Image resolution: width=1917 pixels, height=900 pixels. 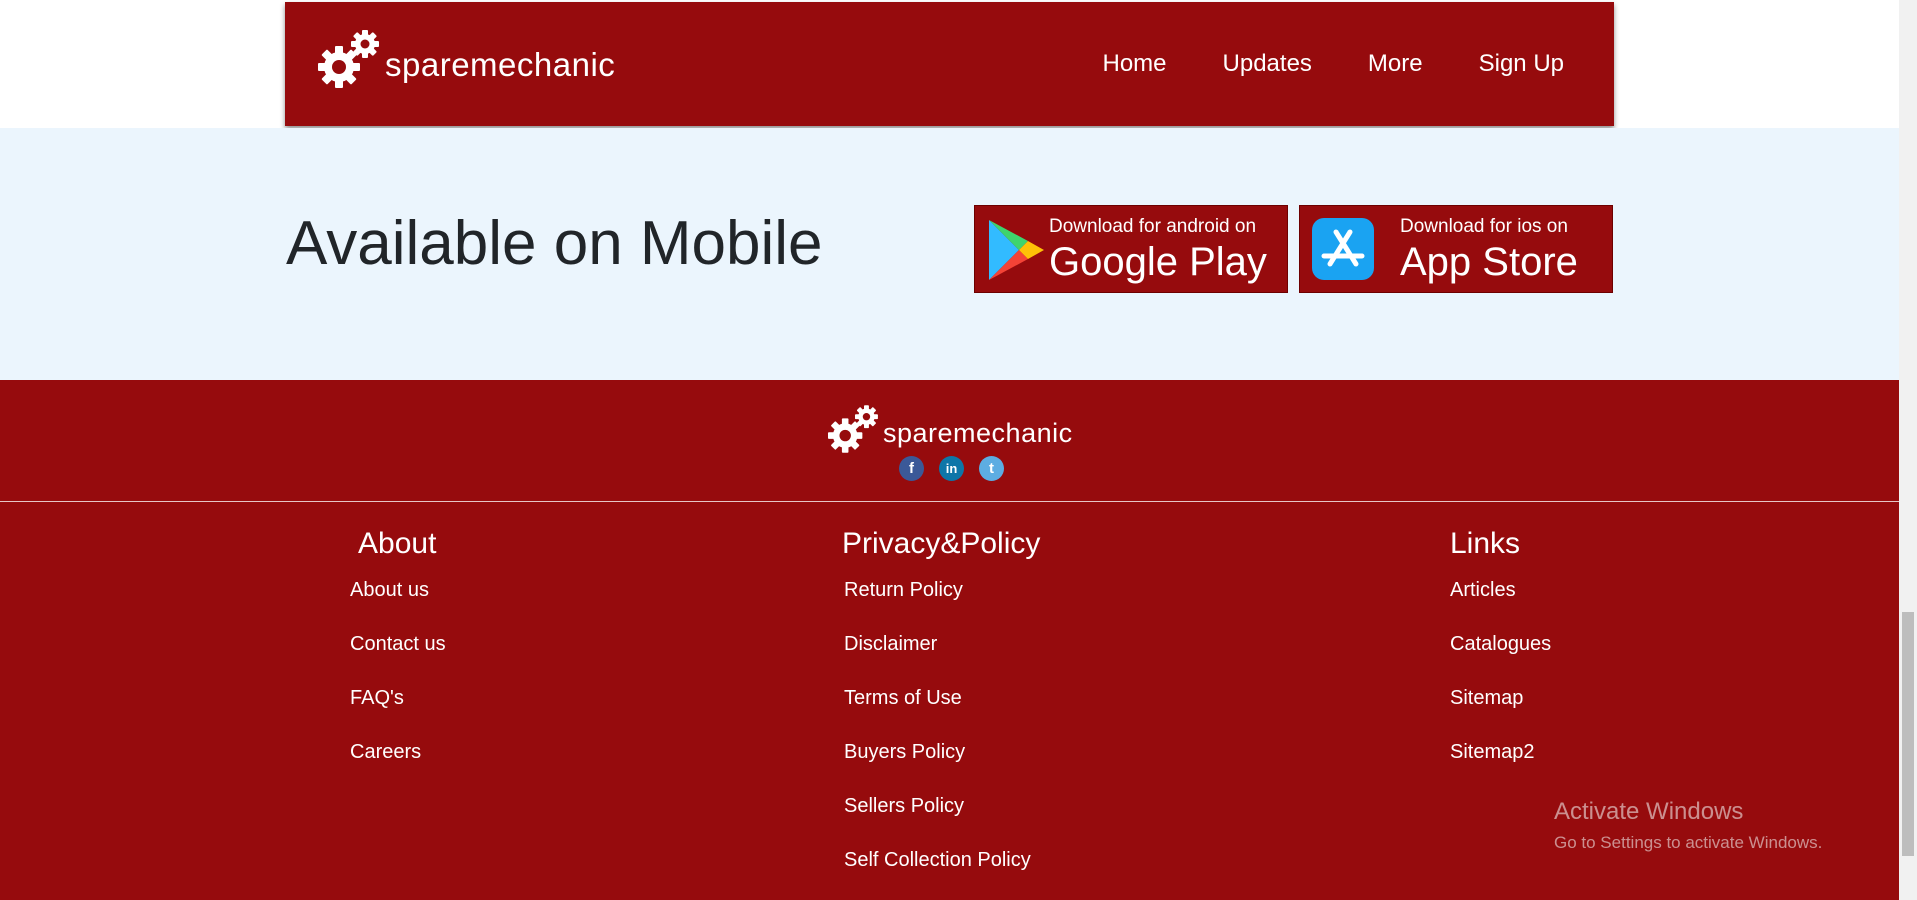 What do you see at coordinates (941, 543) in the screenshot?
I see `footer-privacy-heading: Privacy&Policy` at bounding box center [941, 543].